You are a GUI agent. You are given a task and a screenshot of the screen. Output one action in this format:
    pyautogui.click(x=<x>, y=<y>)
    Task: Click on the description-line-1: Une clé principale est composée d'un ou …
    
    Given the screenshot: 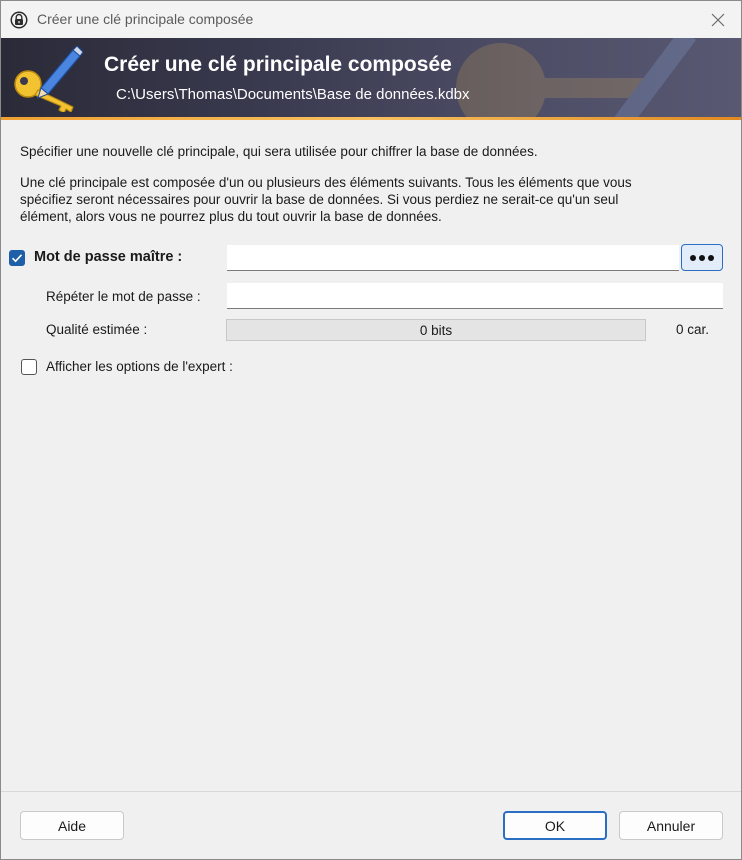 What is the action you would take?
    pyautogui.click(x=326, y=182)
    